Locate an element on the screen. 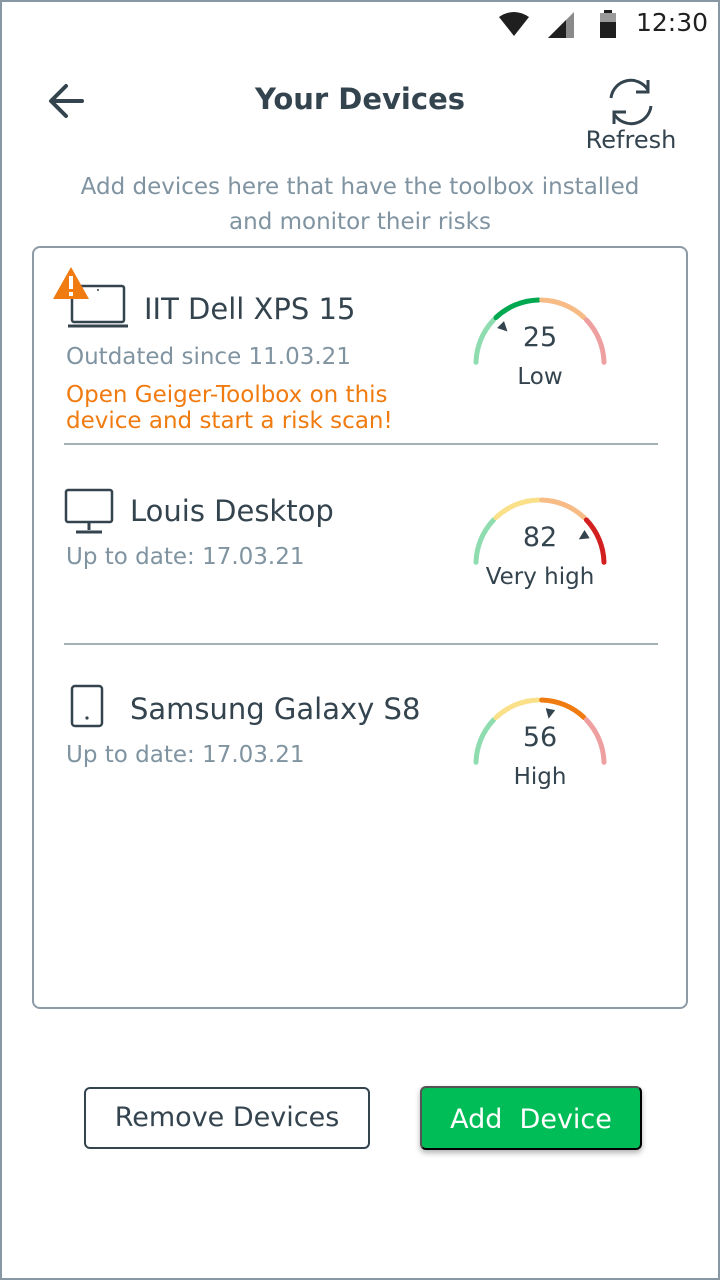 This screenshot has width=720, height=1280. gauge-pointer is located at coordinates (550, 713).